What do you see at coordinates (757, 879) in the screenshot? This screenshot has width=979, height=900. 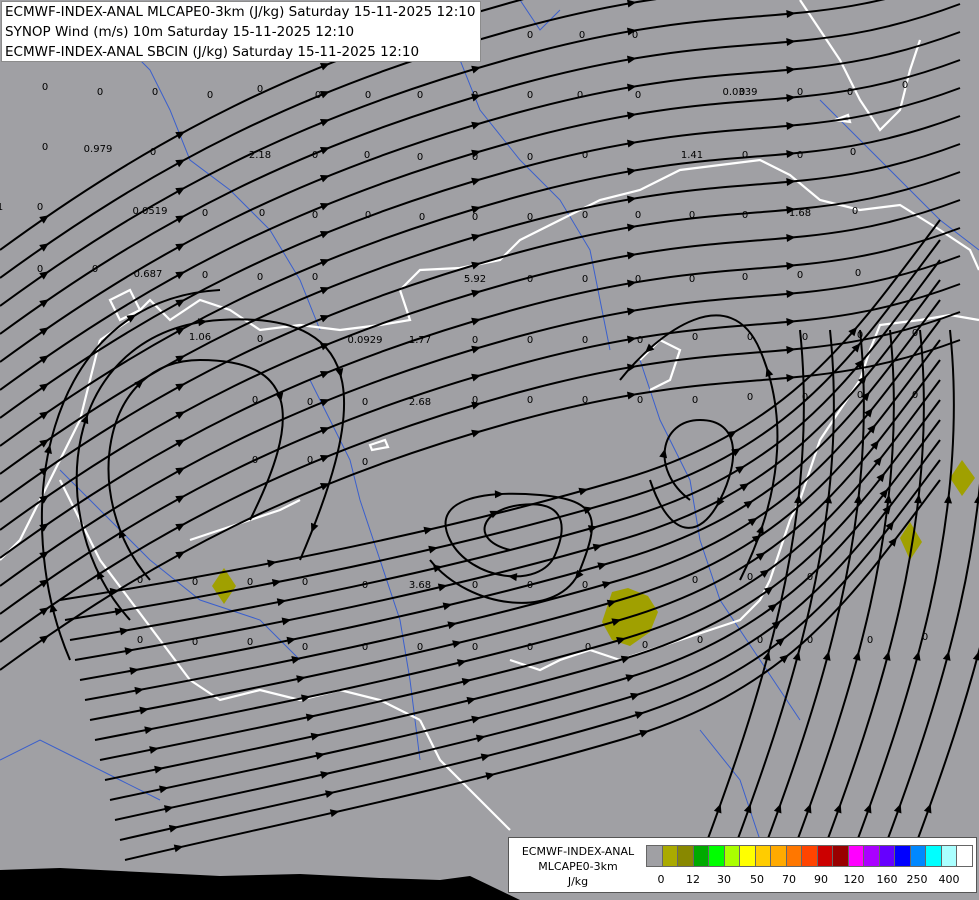 I see `legend-tick-label: 50` at bounding box center [757, 879].